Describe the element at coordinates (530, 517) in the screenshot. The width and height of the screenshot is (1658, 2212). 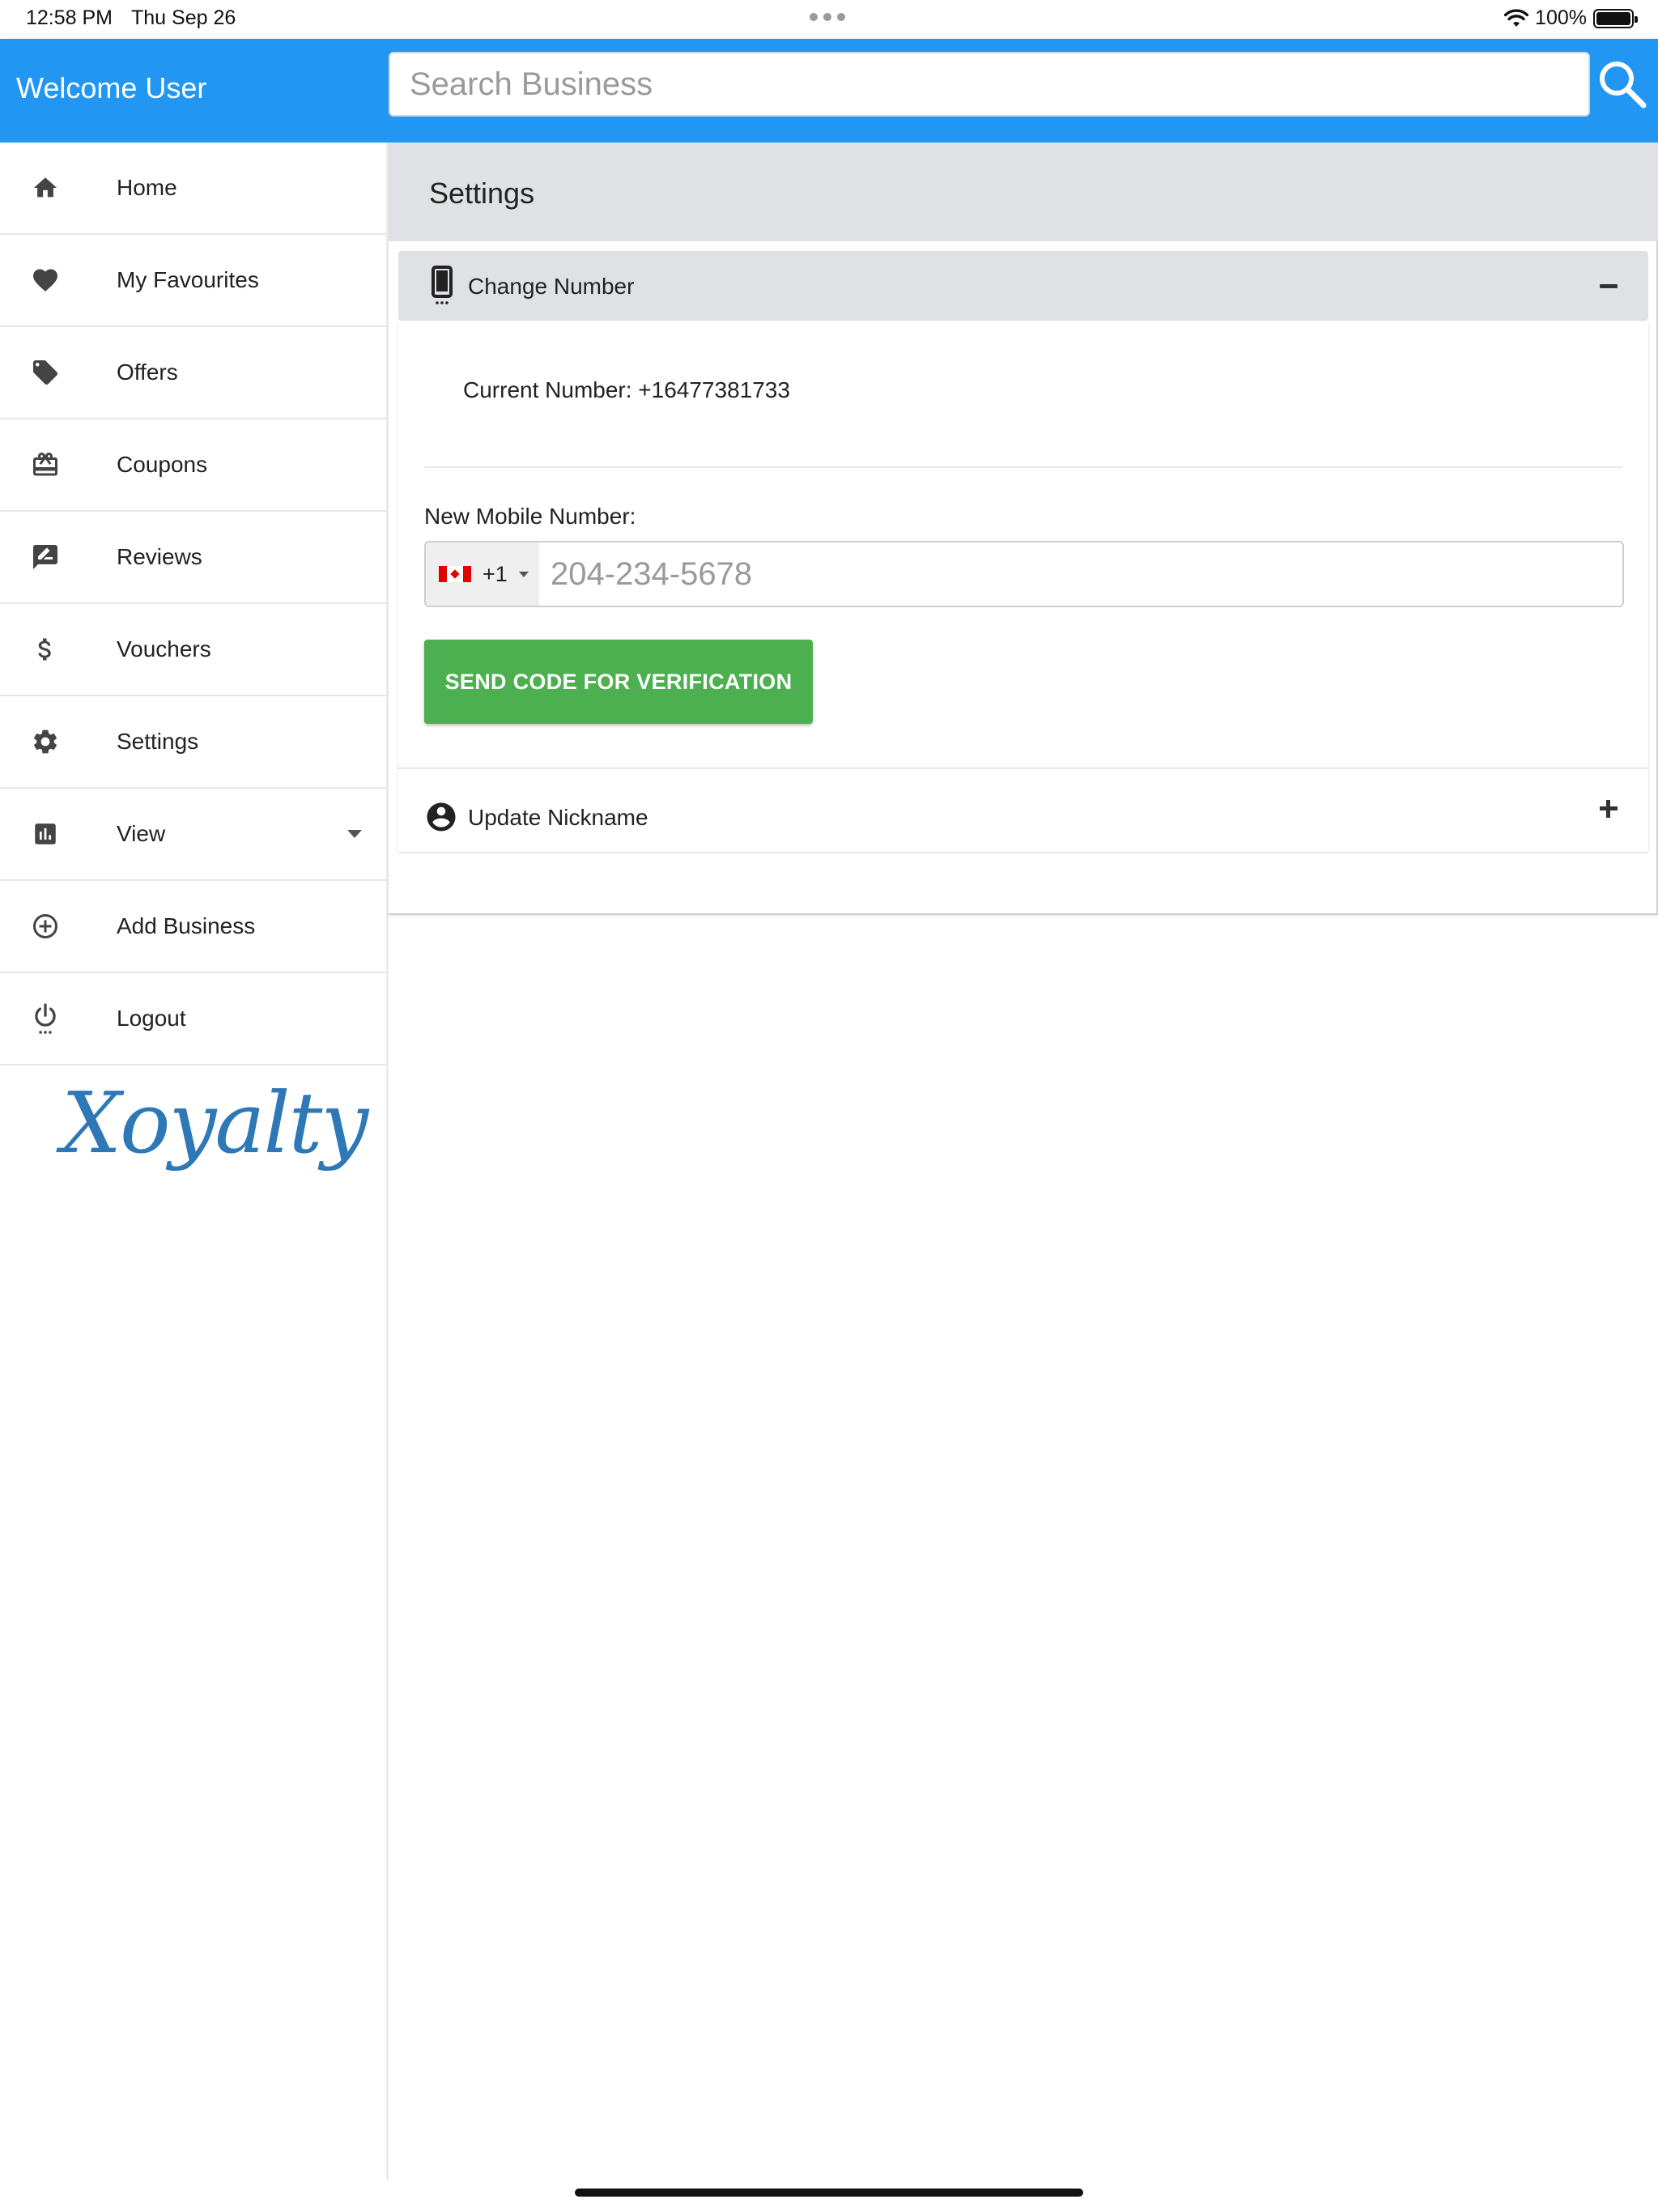
I see `new-number-label: New Mobile Number:` at that location.